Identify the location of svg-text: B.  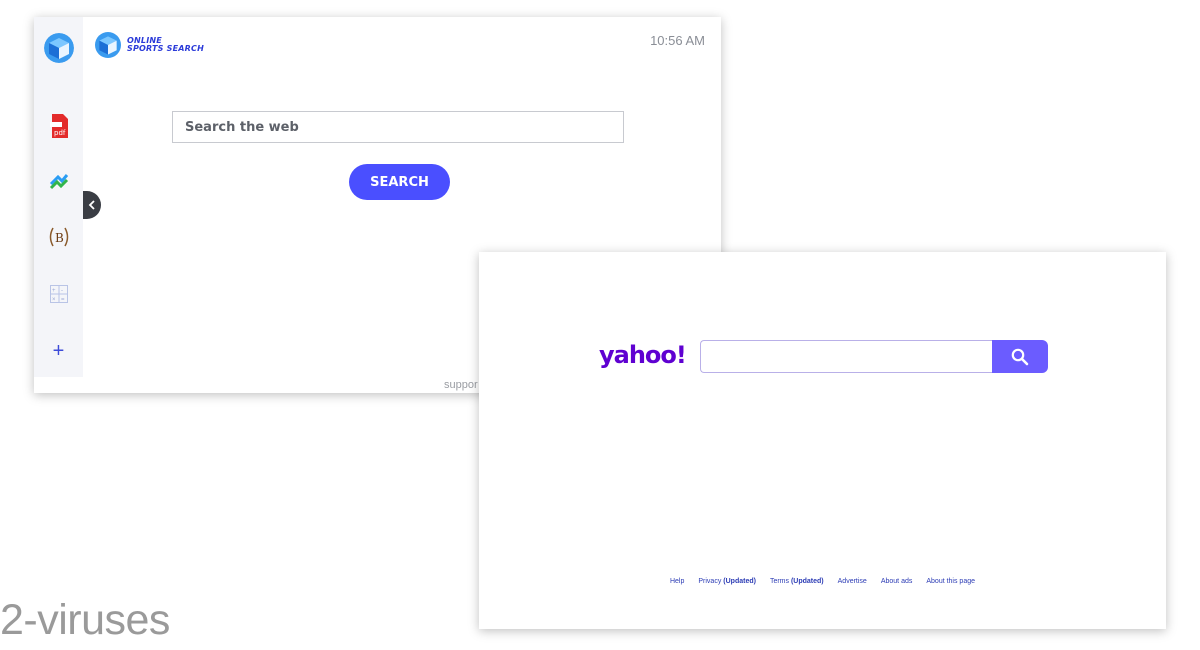
(59, 238).